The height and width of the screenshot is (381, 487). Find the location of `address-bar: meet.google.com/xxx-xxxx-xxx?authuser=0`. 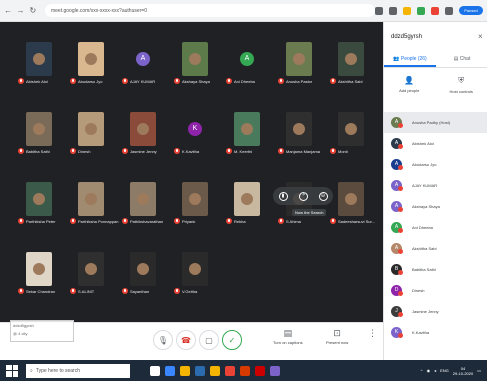

address-bar: meet.google.com/xxx-xxxx-xxx?authuser=0 is located at coordinates (209, 10).